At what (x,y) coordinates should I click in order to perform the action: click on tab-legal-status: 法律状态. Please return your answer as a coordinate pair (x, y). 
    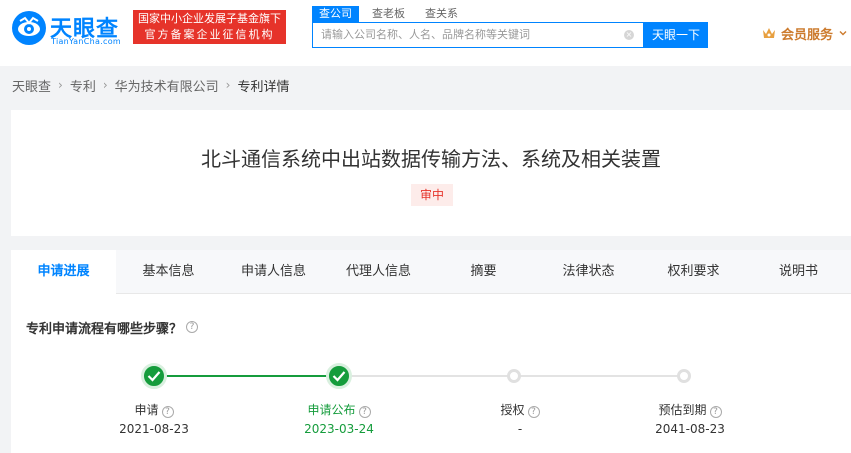
    Looking at the image, I should click on (588, 272).